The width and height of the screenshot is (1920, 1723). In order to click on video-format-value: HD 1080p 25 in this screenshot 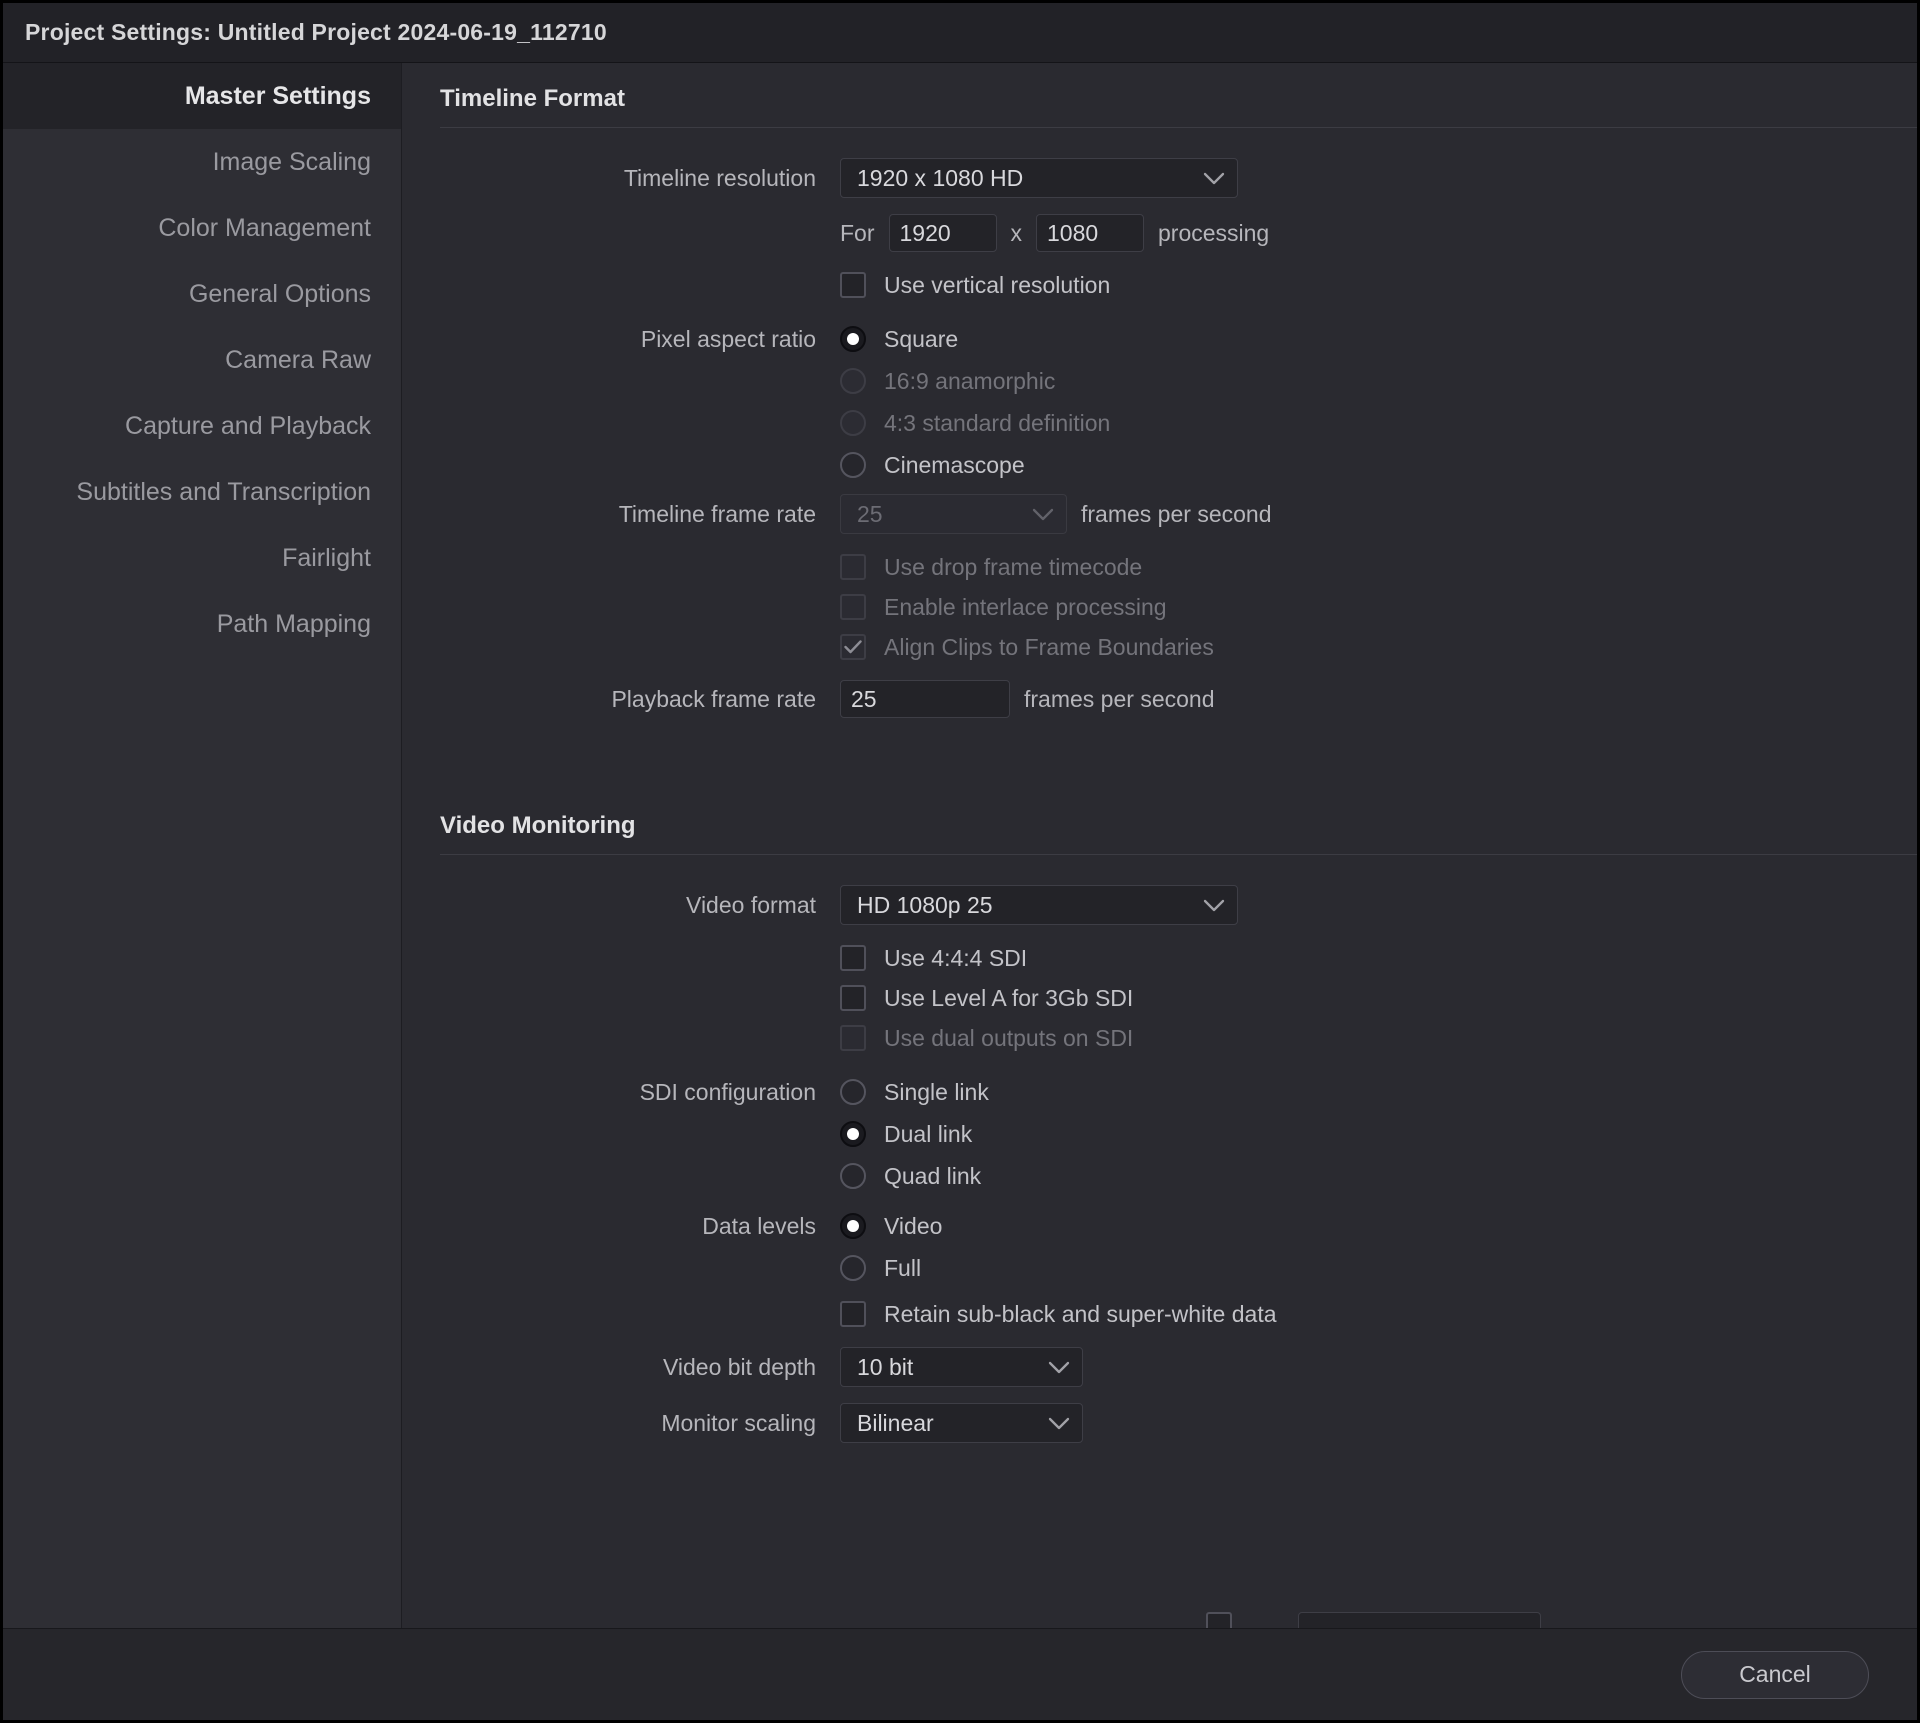, I will do `click(925, 904)`.